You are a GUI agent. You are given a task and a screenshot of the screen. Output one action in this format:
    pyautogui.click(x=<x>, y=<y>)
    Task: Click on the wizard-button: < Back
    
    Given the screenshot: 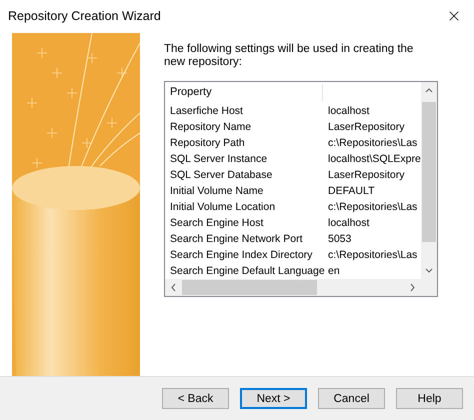 What is the action you would take?
    pyautogui.click(x=195, y=398)
    